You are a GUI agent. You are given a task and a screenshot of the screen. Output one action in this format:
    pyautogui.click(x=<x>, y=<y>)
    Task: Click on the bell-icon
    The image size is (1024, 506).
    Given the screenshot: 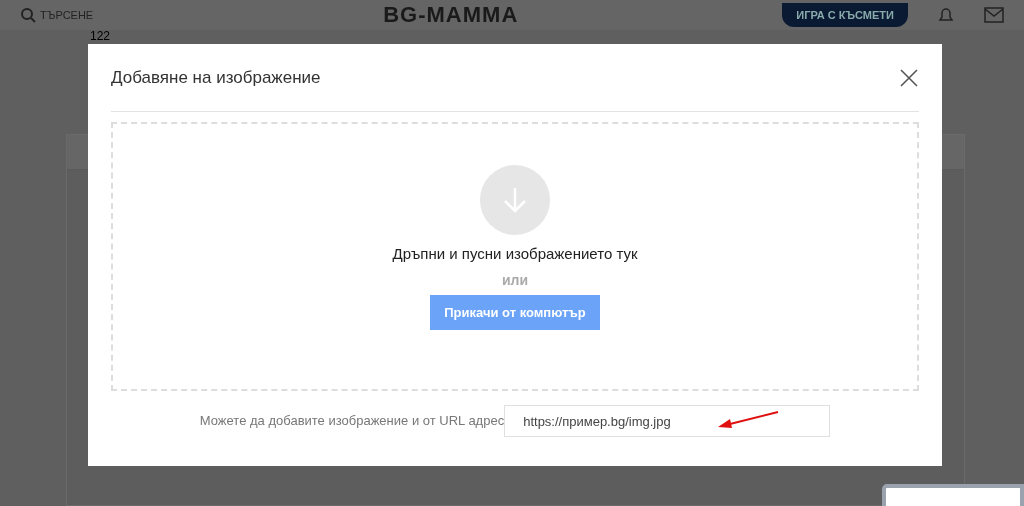 What is the action you would take?
    pyautogui.click(x=946, y=15)
    